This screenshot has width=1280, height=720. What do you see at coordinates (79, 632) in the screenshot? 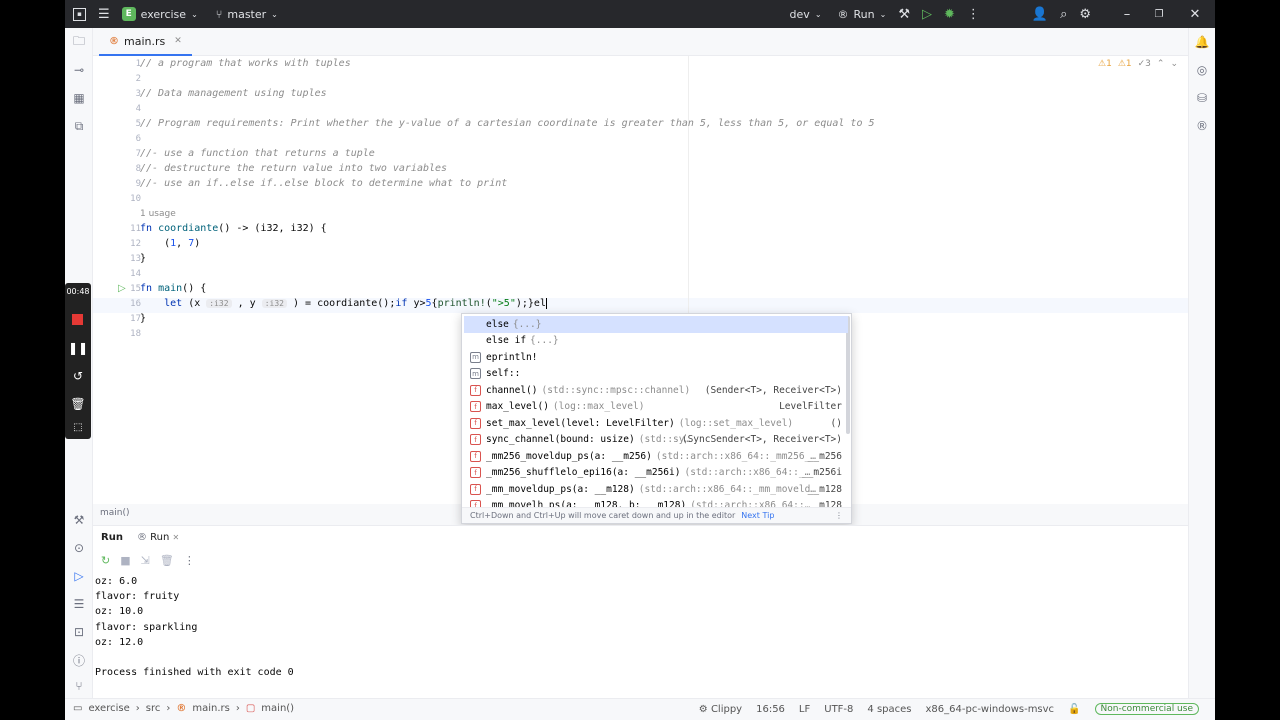
I see `terminal-icon: ⊡` at bounding box center [79, 632].